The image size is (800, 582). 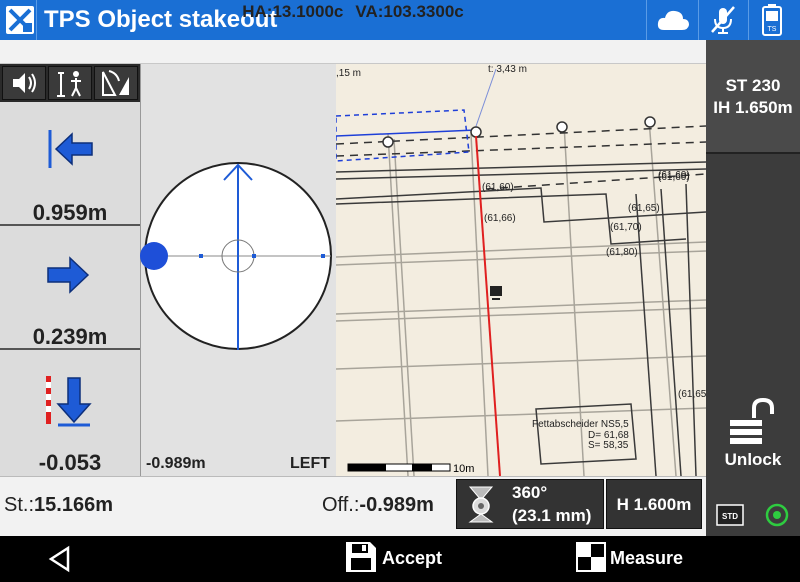 I want to click on std-mode-icon: STD, so click(x=730, y=515).